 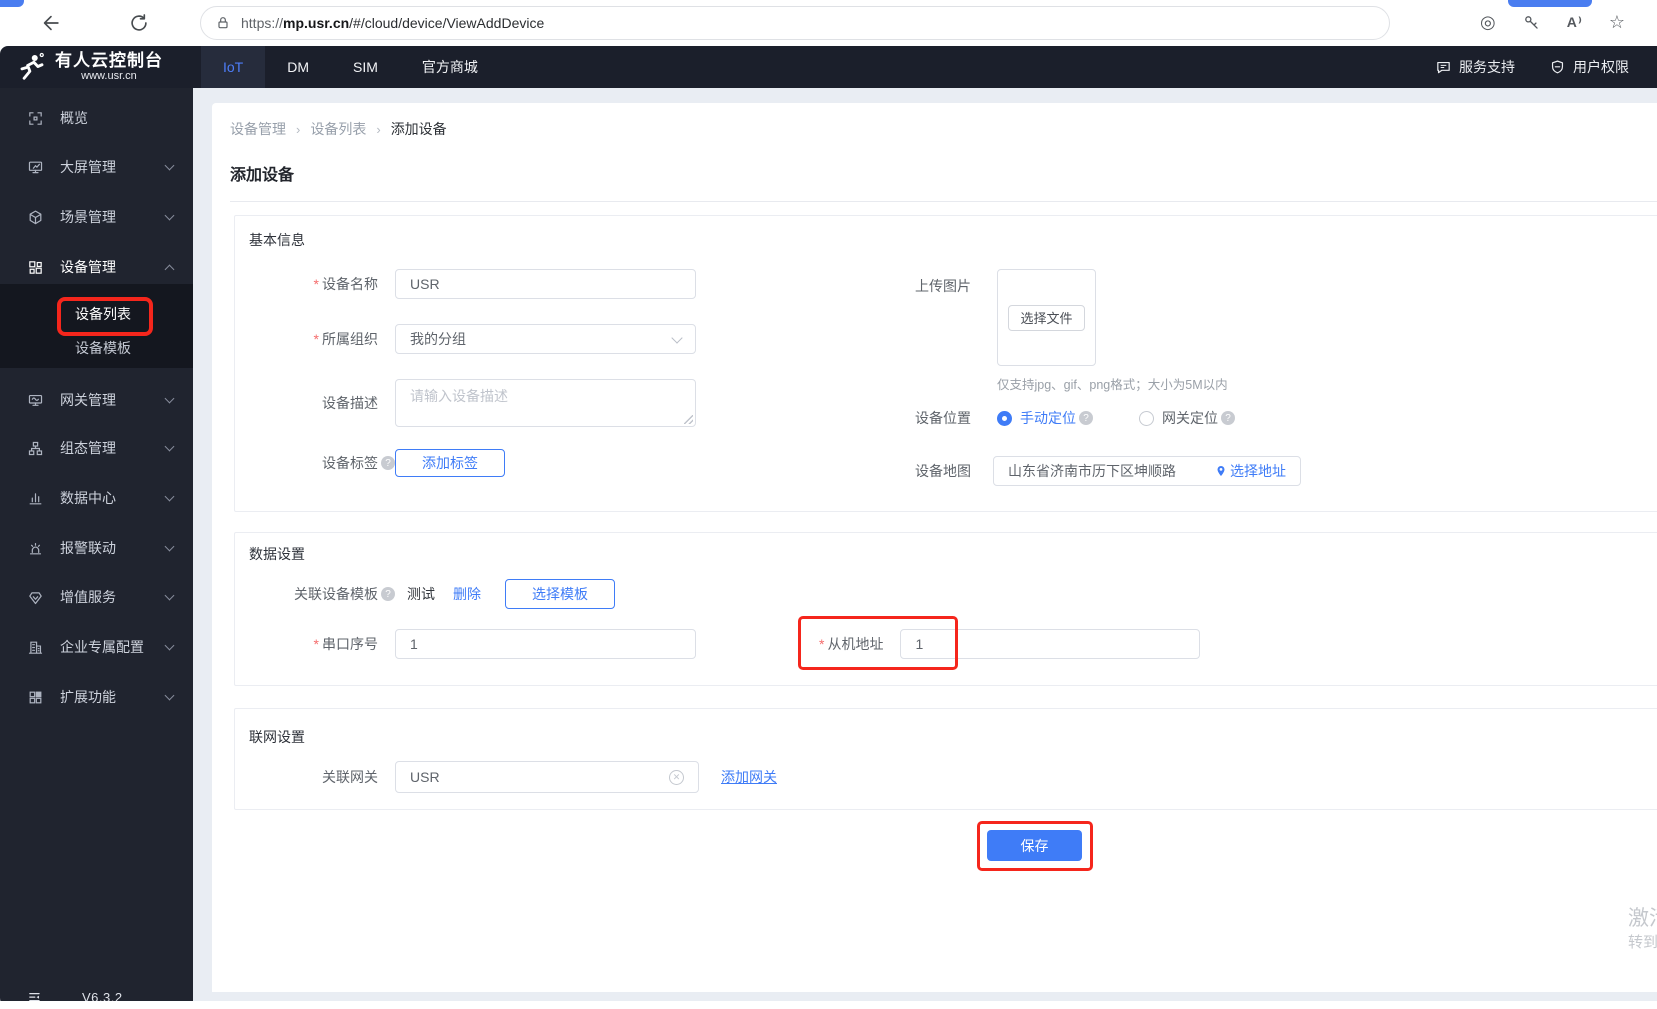 What do you see at coordinates (1034, 845) in the screenshot?
I see `save-button: 保存` at bounding box center [1034, 845].